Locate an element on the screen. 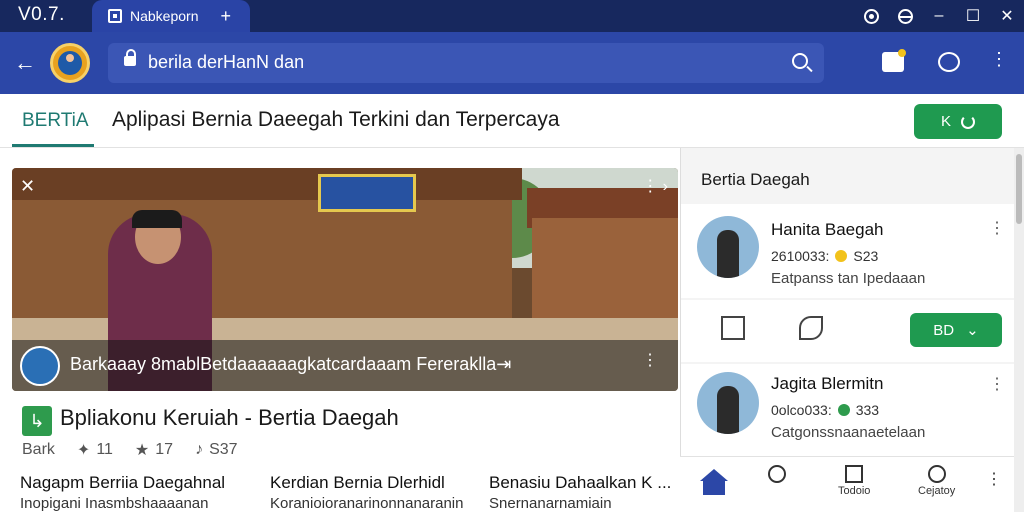 The height and width of the screenshot is (512, 1024). item-stat: 0olco033: 333 is located at coordinates (825, 410).